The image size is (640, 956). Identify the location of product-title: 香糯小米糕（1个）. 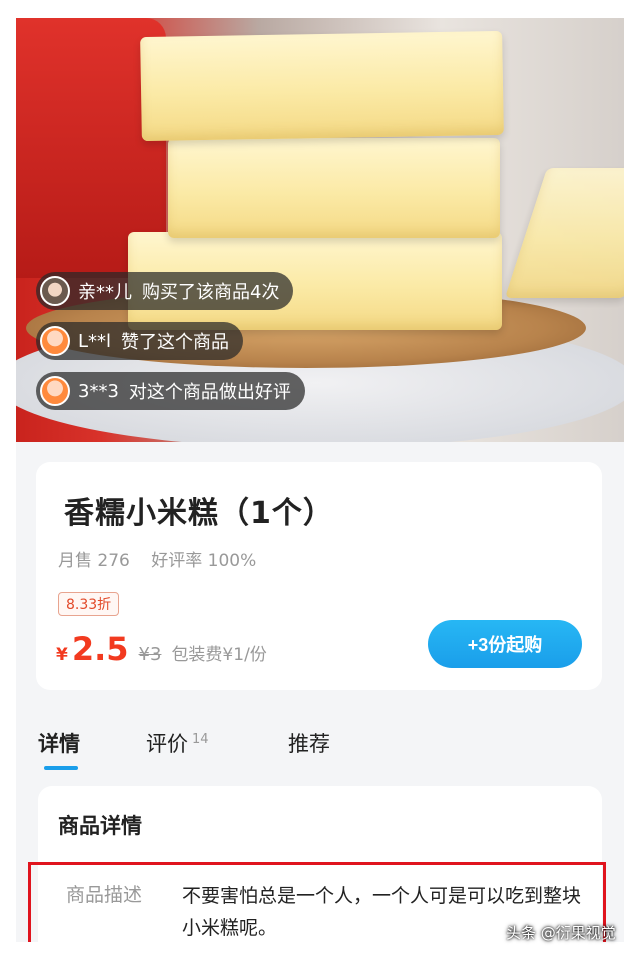
(199, 513).